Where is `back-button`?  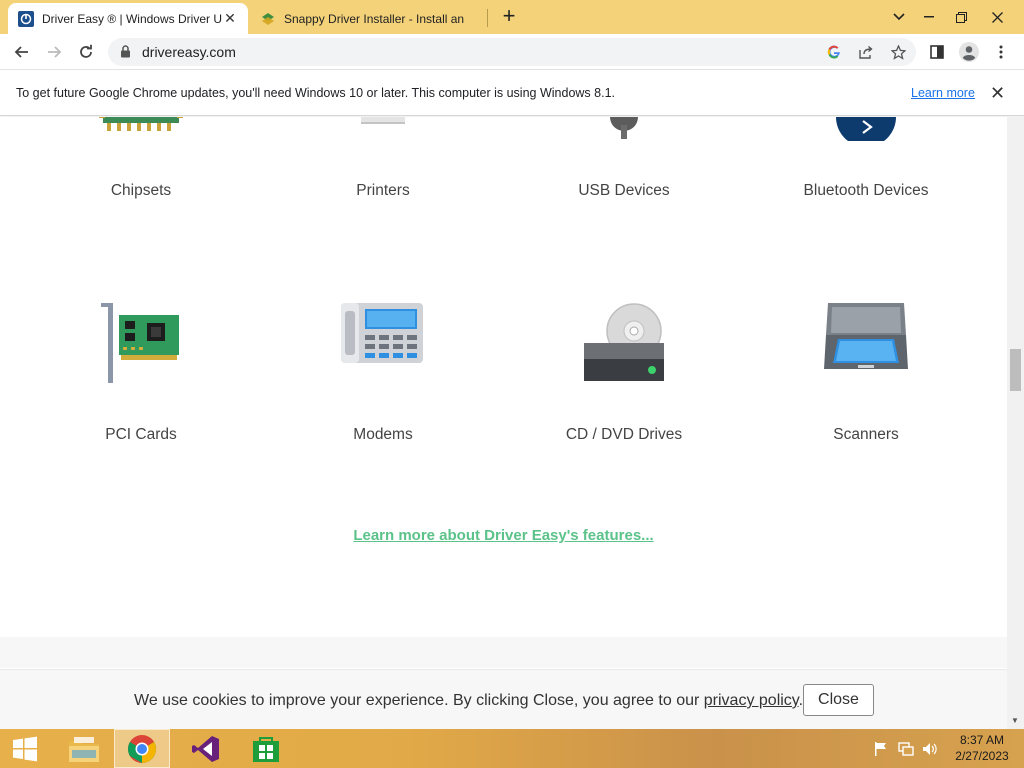
back-button is located at coordinates (22, 52).